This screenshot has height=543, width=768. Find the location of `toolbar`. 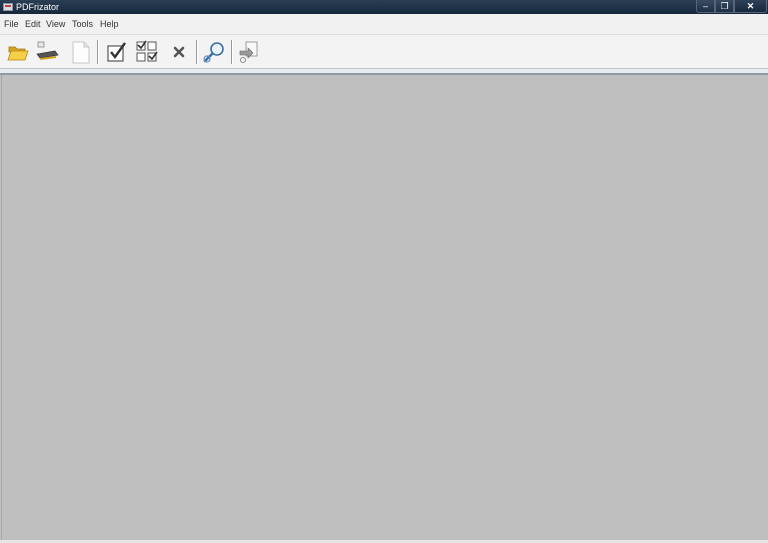

toolbar is located at coordinates (384, 52).